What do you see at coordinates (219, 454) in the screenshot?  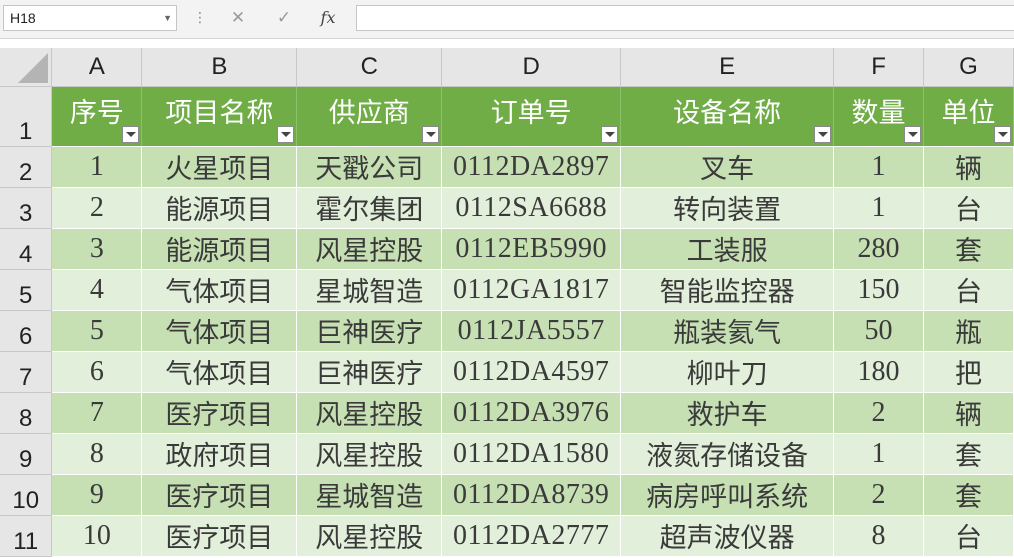 I see `table-cell: 政府项目` at bounding box center [219, 454].